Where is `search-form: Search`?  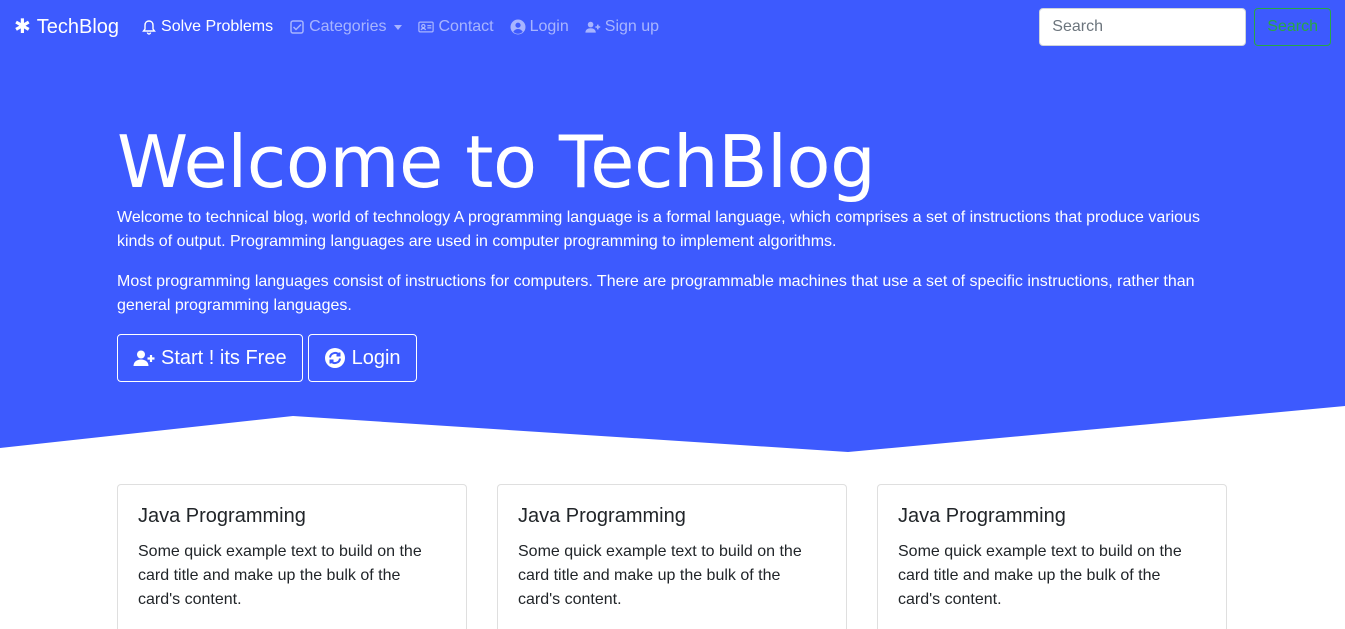 search-form: Search is located at coordinates (1185, 27).